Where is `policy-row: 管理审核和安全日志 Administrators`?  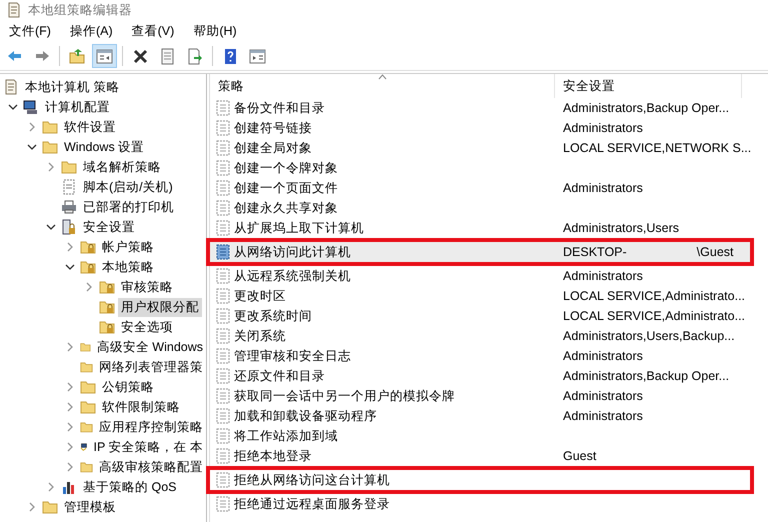 policy-row: 管理审核和安全日志 Administrators is located at coordinates (489, 356).